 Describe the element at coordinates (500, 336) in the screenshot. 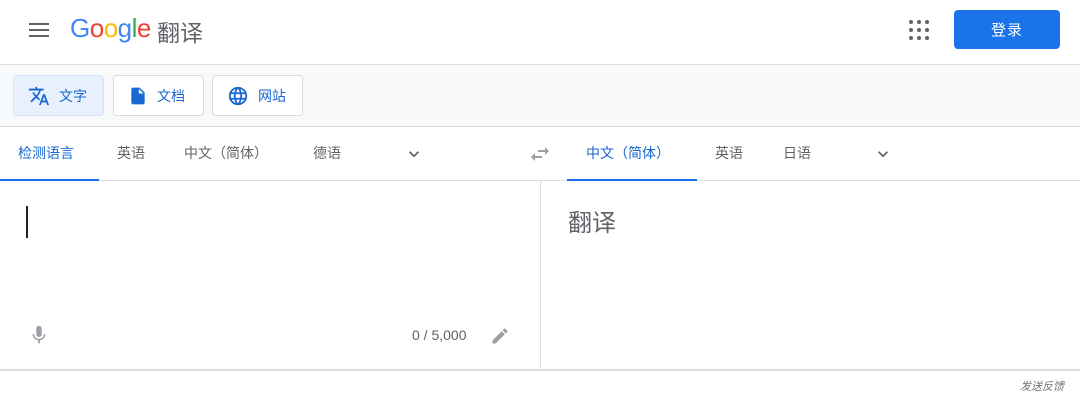

I see `pencil-icon` at that location.